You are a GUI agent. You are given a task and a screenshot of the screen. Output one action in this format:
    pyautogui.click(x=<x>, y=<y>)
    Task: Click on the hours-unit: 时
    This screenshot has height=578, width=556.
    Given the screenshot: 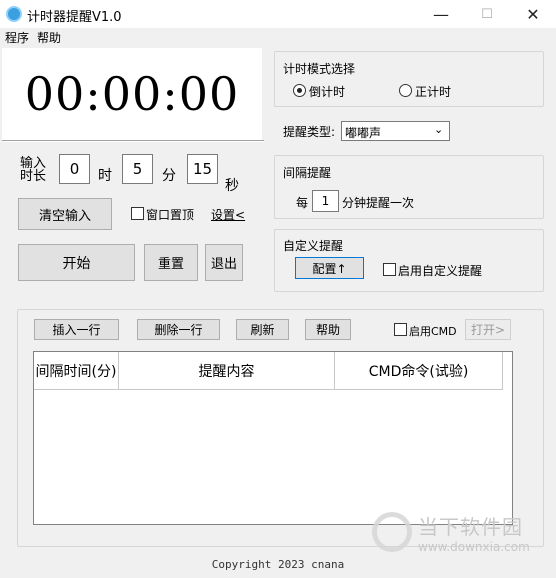 What is the action you would take?
    pyautogui.click(x=105, y=176)
    